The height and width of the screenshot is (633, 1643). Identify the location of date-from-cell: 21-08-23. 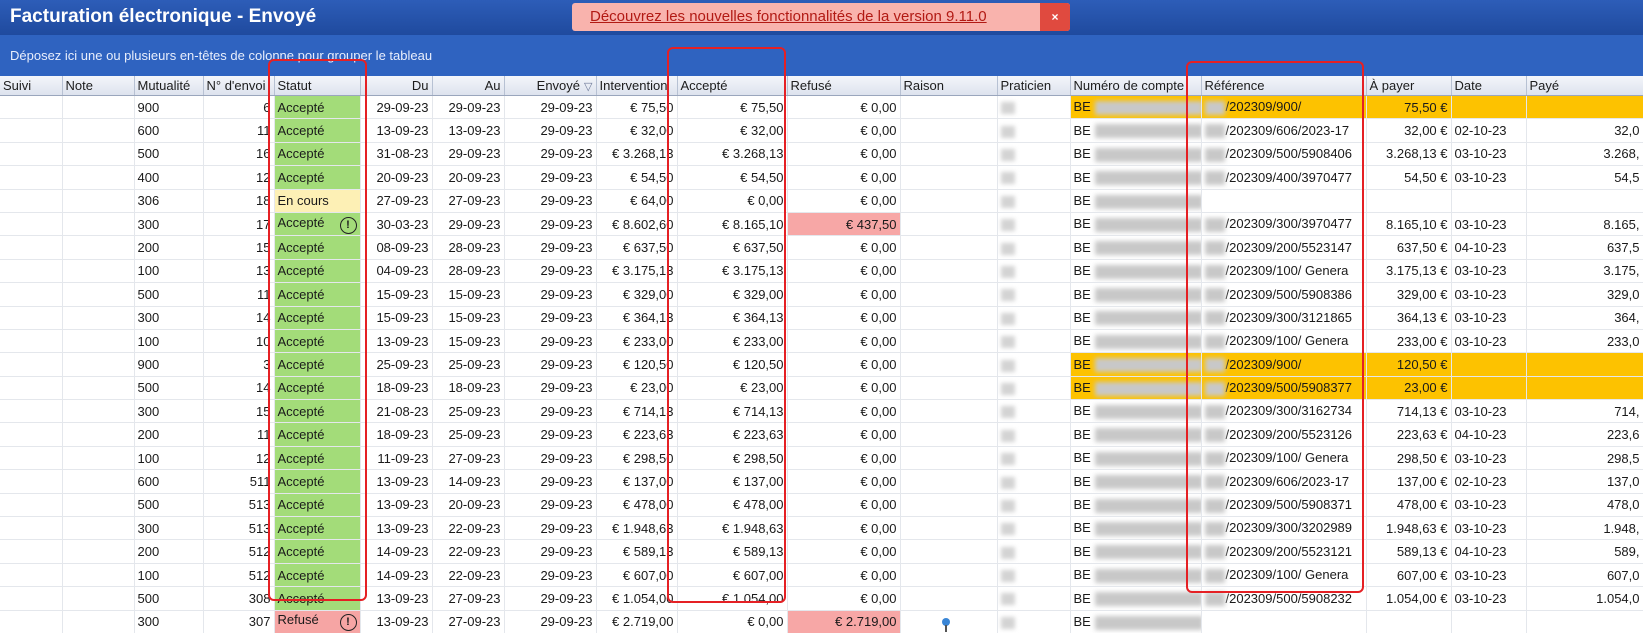
(396, 411).